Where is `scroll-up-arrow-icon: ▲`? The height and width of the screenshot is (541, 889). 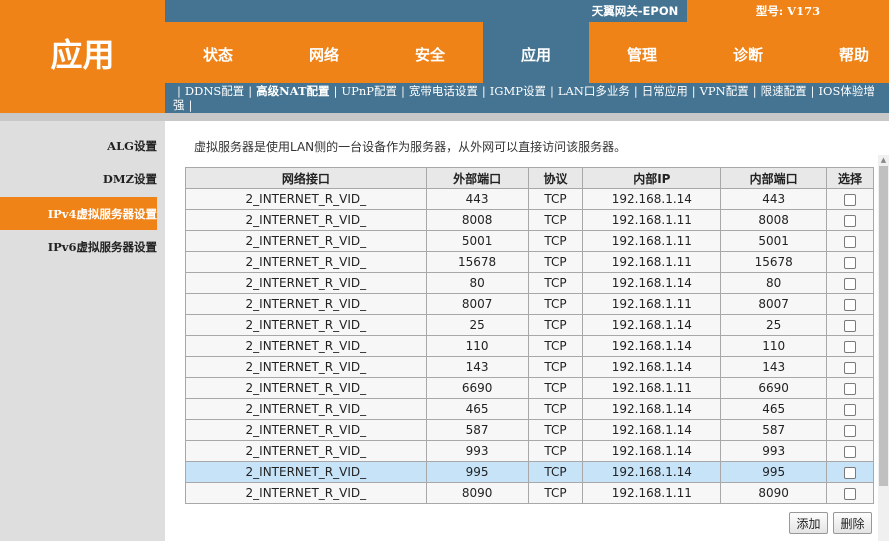 scroll-up-arrow-icon: ▲ is located at coordinates (883, 160).